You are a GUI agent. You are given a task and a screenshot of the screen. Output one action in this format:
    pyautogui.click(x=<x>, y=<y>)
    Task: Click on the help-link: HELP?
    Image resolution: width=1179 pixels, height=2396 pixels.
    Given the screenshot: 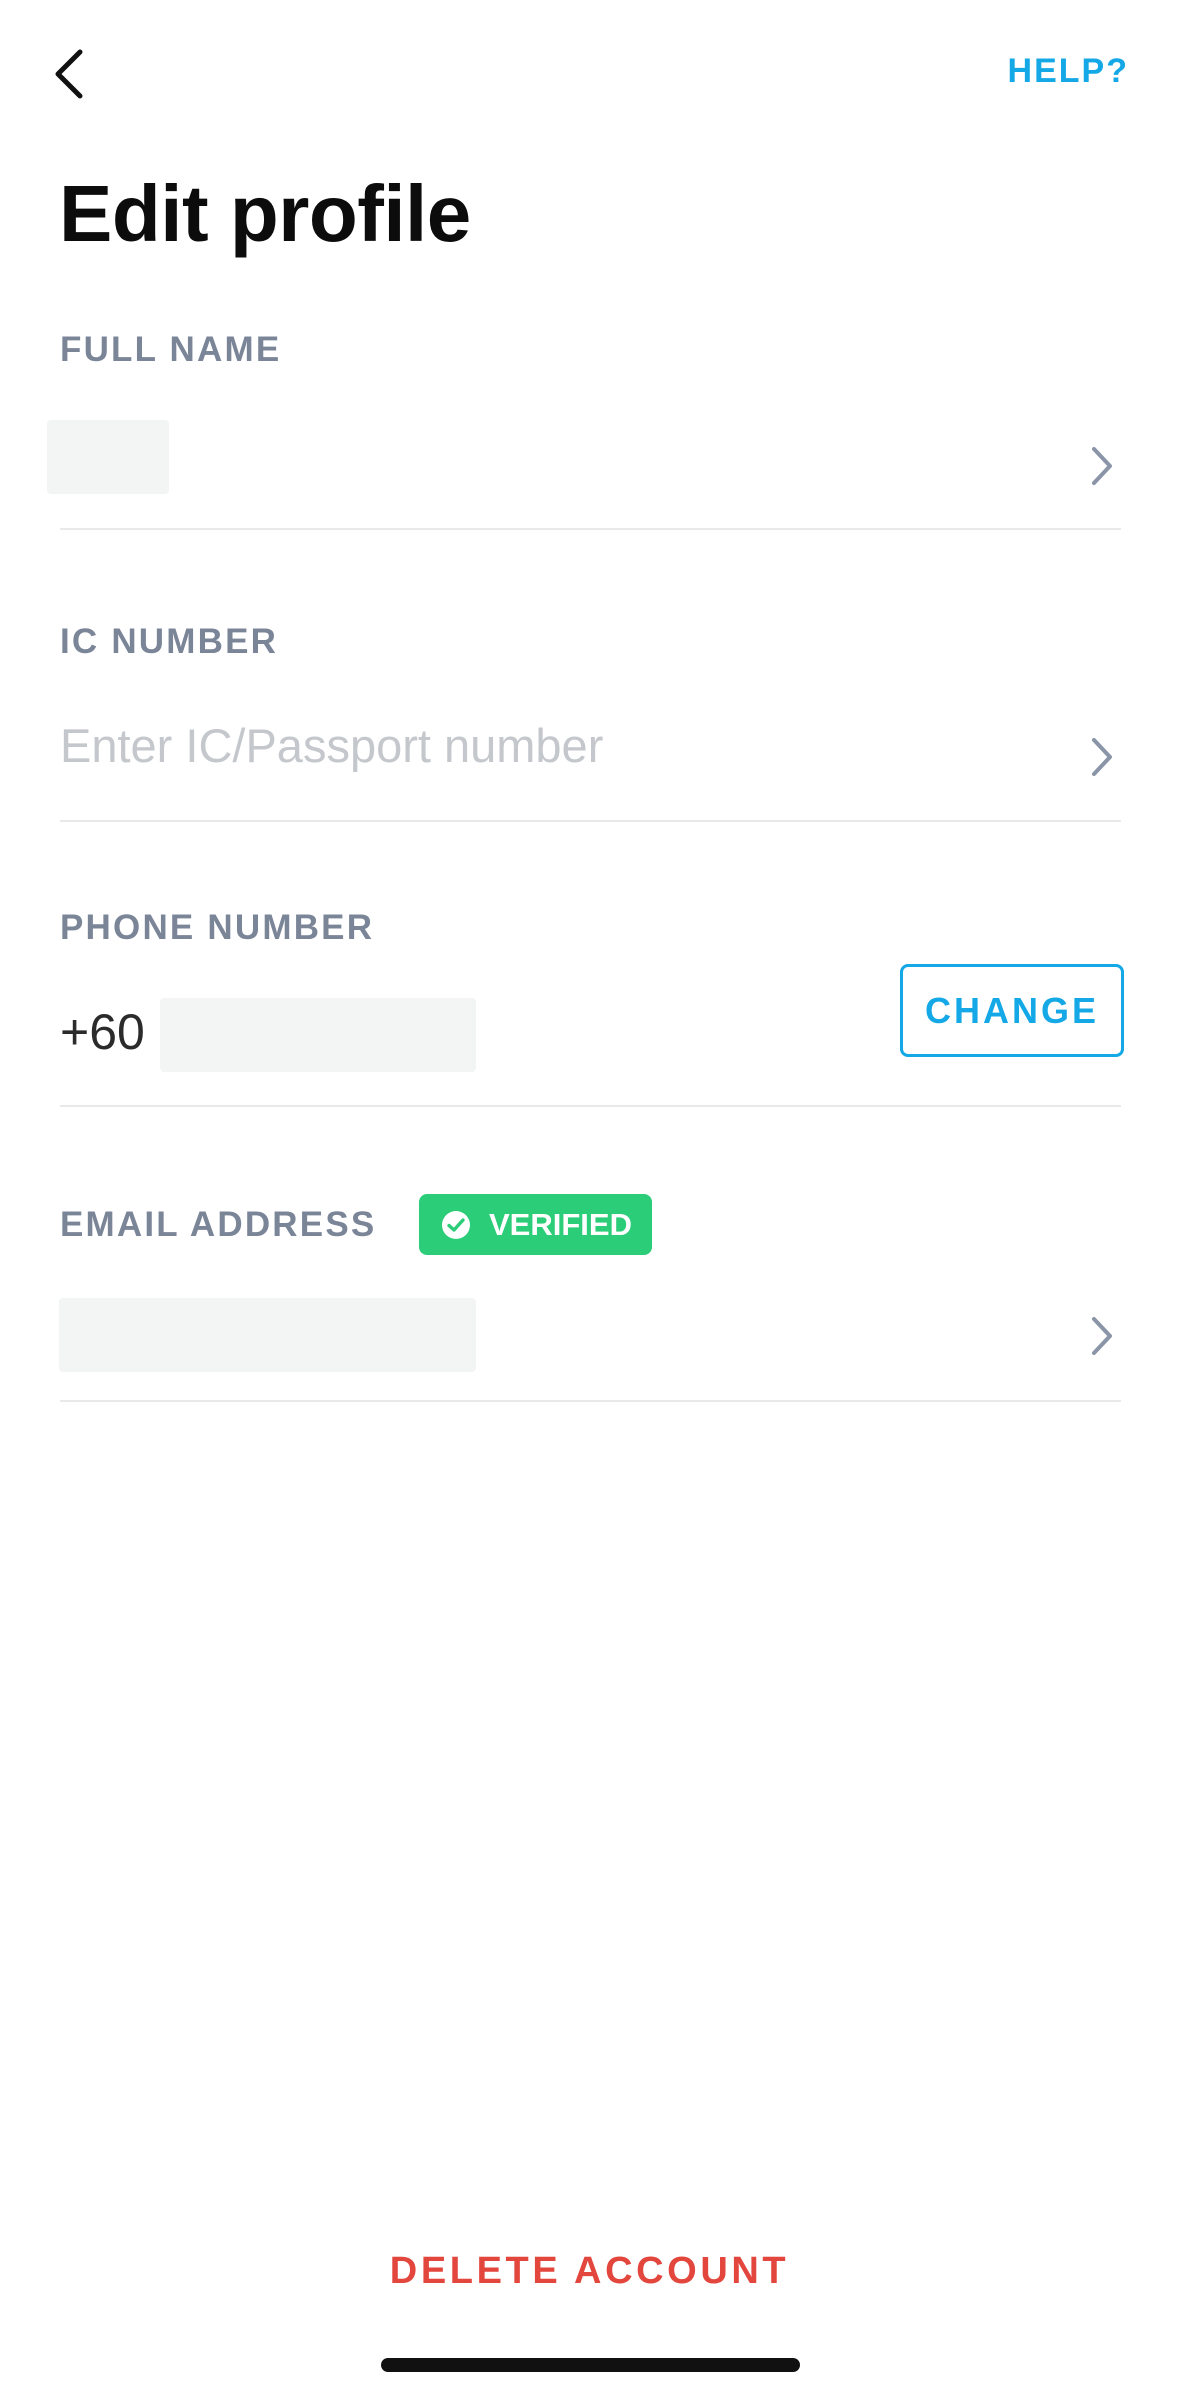 What is the action you would take?
    pyautogui.click(x=1068, y=71)
    